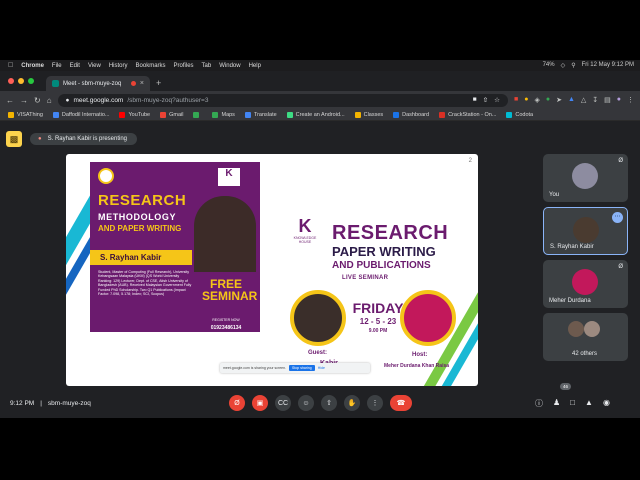 The width and height of the screenshot is (640, 480). I want to click on search-icon: ⚲, so click(573, 65).